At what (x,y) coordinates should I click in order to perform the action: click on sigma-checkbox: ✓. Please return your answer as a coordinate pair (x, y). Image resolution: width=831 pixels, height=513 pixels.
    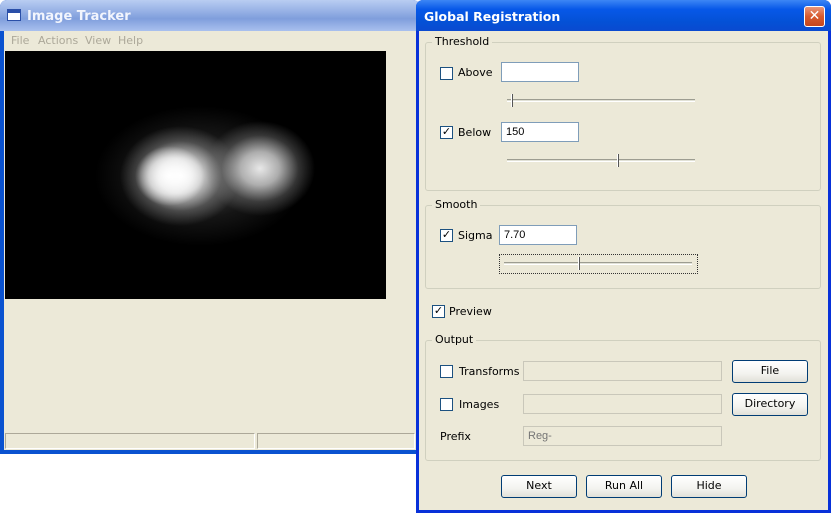
    Looking at the image, I should click on (446, 235).